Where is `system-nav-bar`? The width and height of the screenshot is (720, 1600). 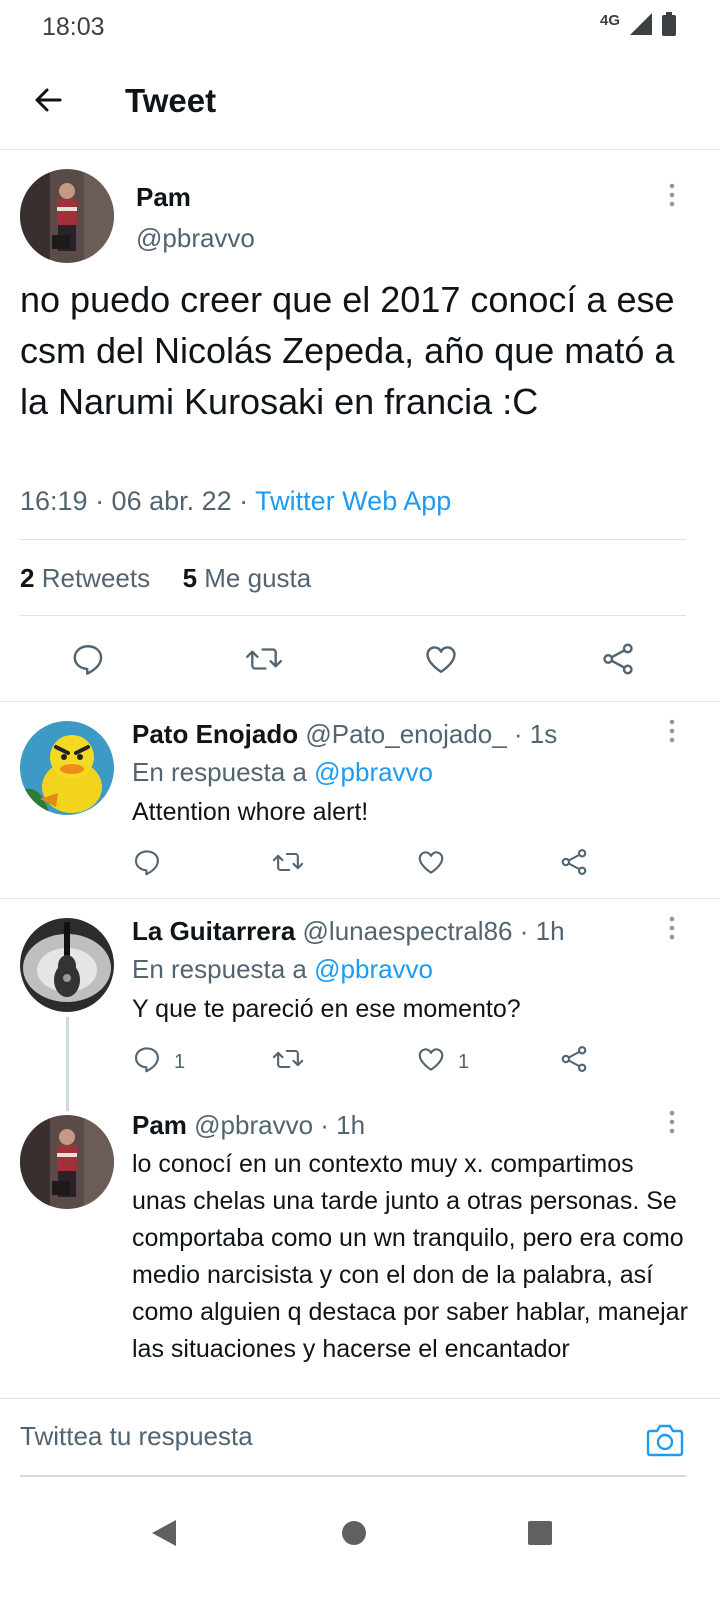
system-nav-bar is located at coordinates (360, 1540).